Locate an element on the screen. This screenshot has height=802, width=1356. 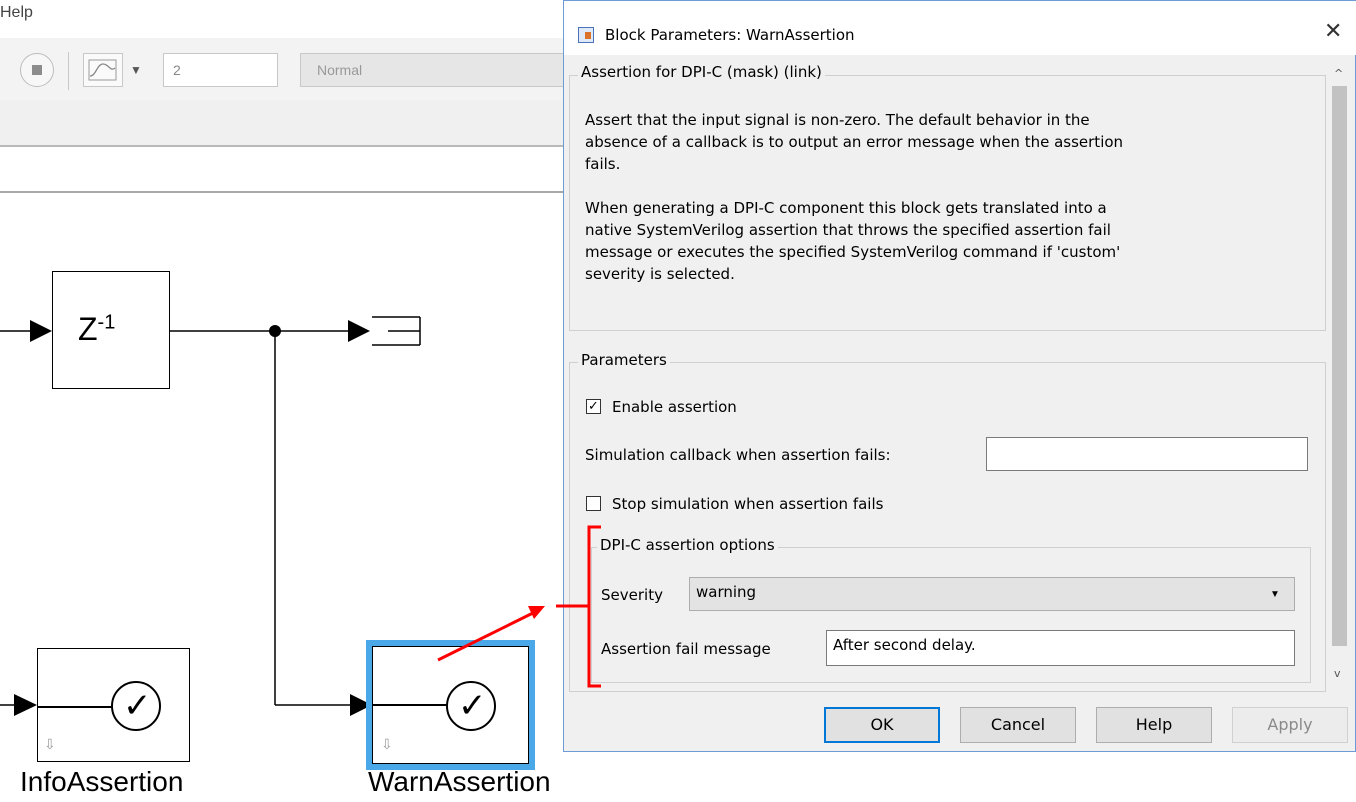
red-annotation is located at coordinates (519, 606).